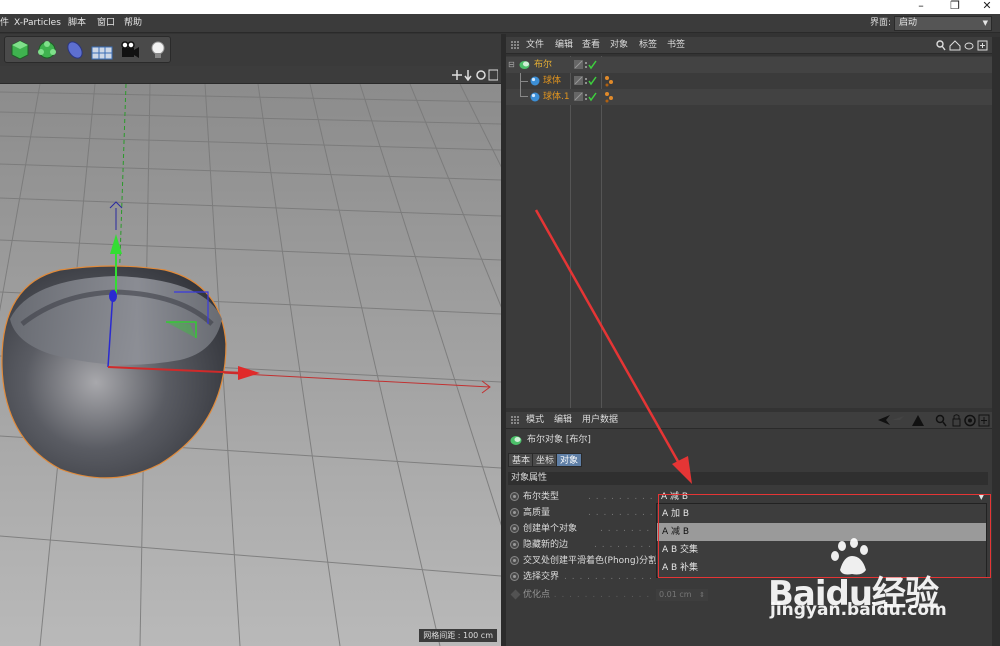 The height and width of the screenshot is (646, 1000). What do you see at coordinates (943, 23) in the screenshot?
I see `layout-select: 启动 ▼` at bounding box center [943, 23].